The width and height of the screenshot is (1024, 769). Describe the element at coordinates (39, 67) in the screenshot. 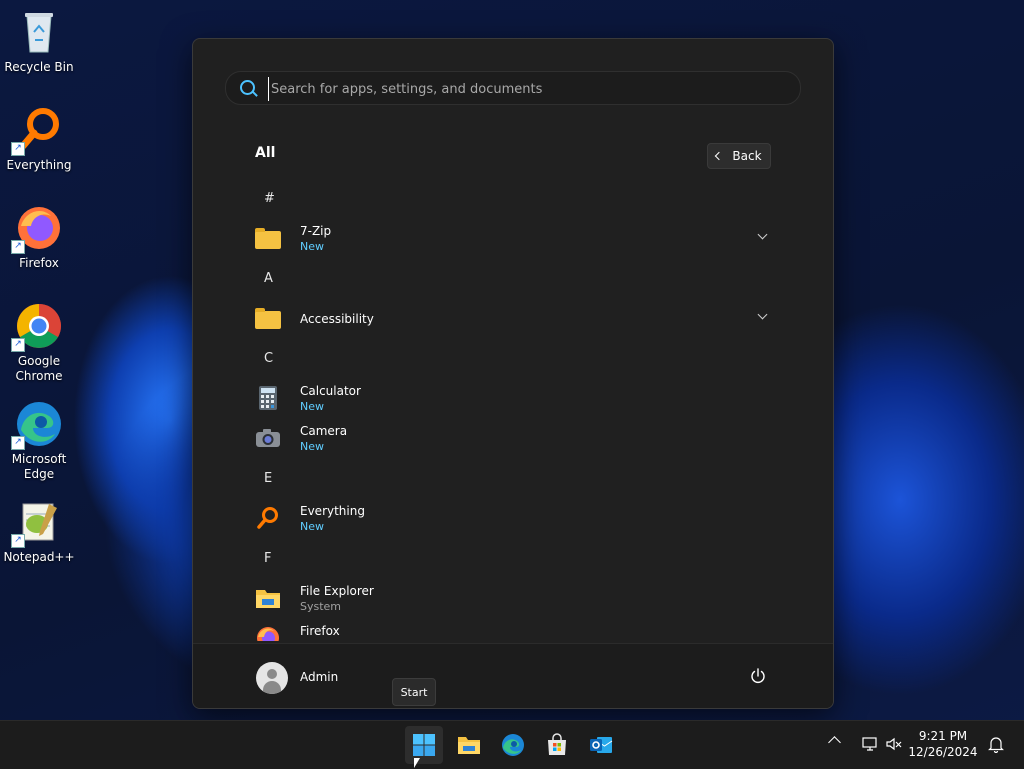

I see `desktop-icon-label: Recycle Bin` at that location.